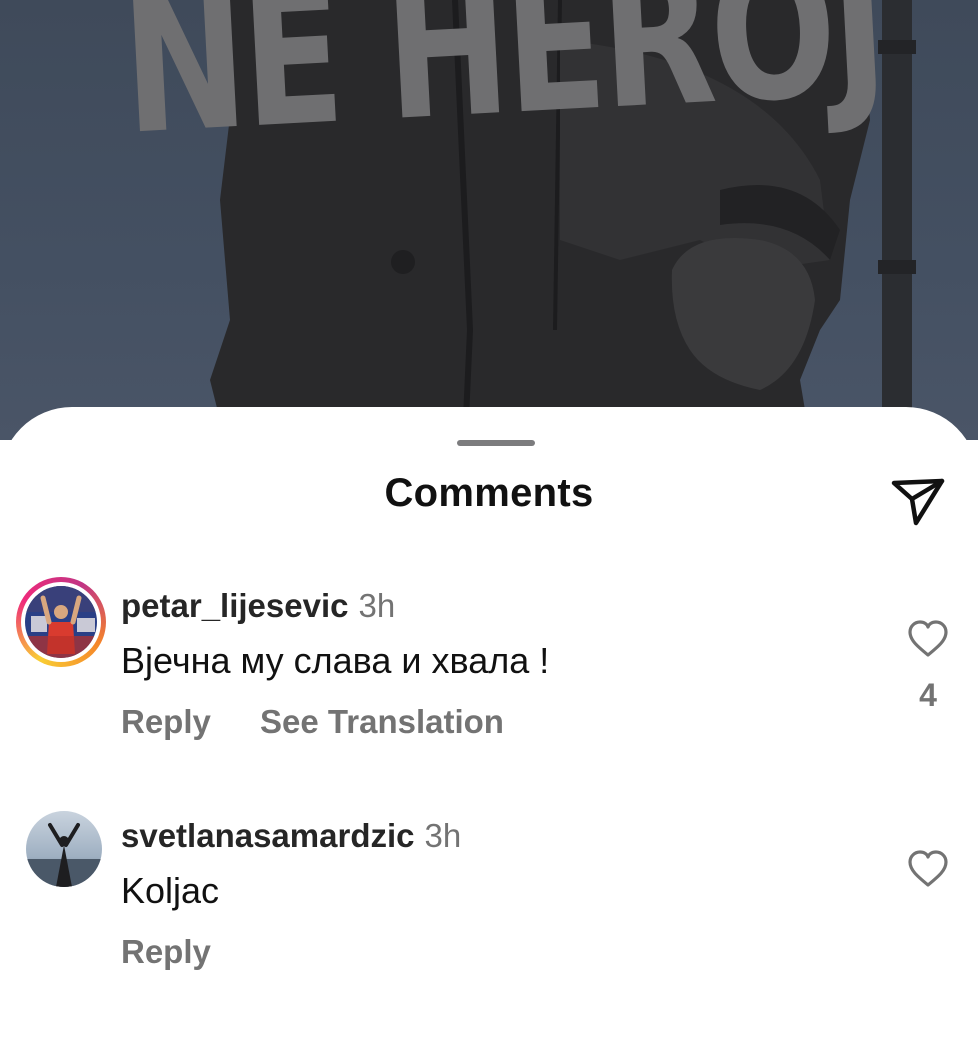 Image resolution: width=978 pixels, height=1040 pixels. Describe the element at coordinates (382, 721) in the screenshot. I see `see-translation-button: See Translation` at that location.